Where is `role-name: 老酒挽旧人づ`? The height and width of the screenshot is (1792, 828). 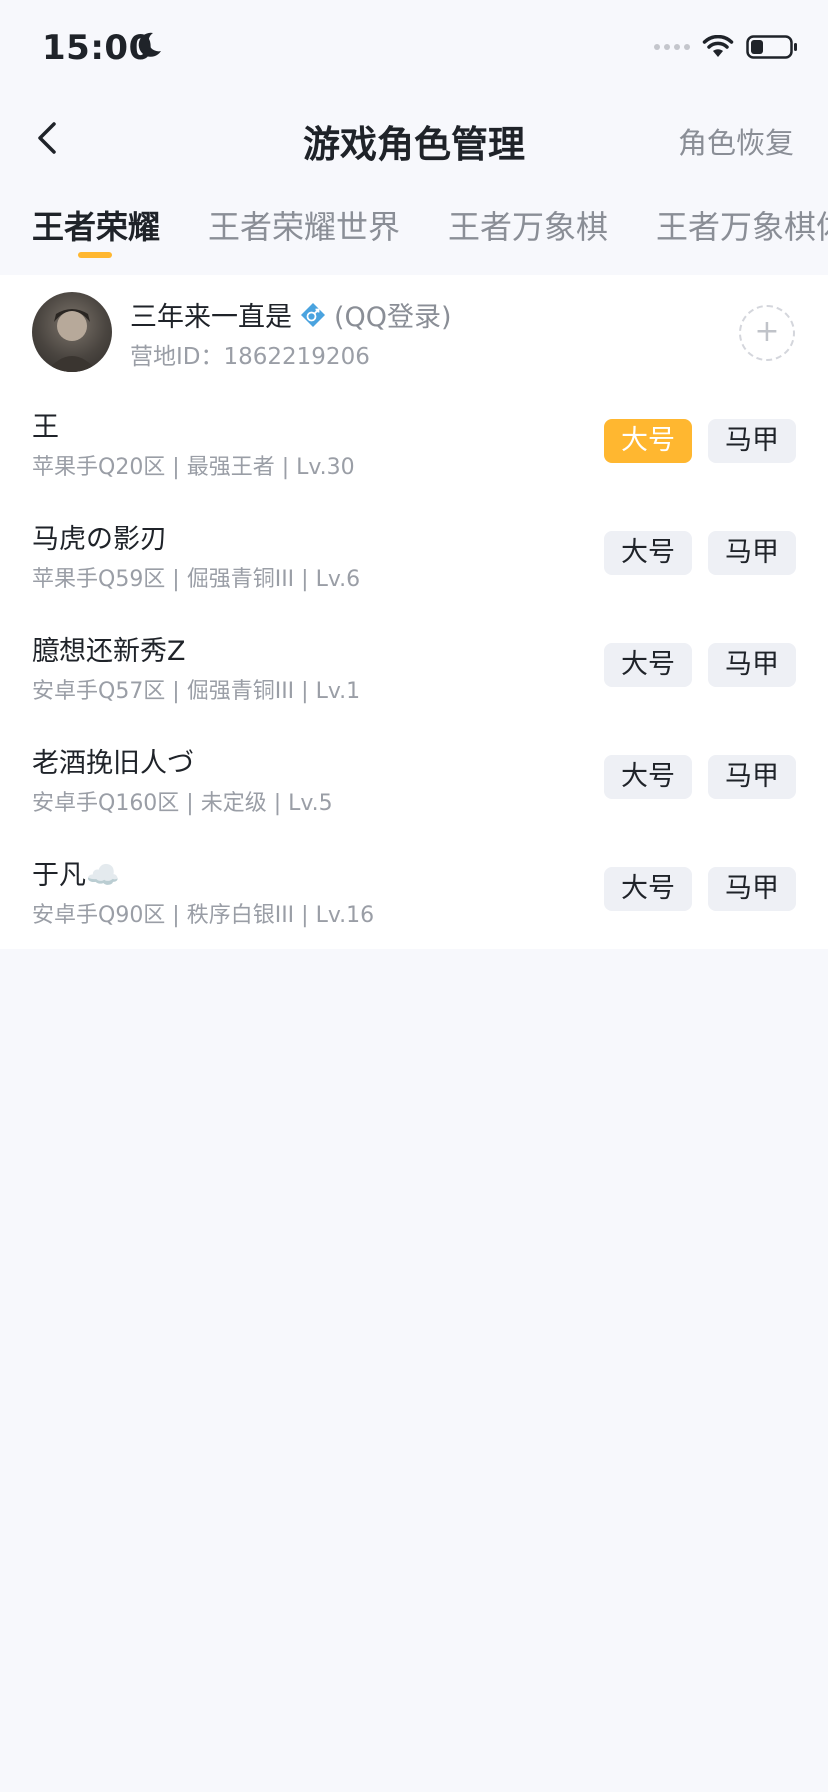
role-name: 老酒挽旧人づ is located at coordinates (113, 763).